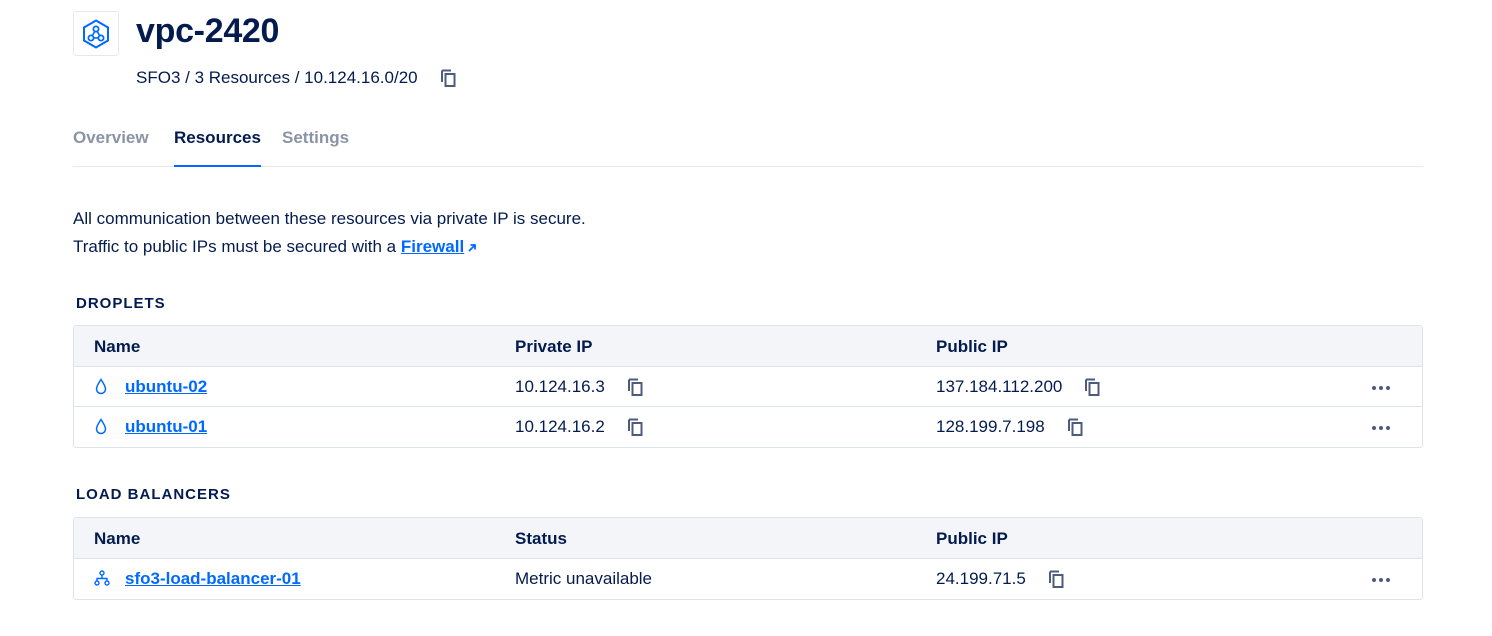 The height and width of the screenshot is (636, 1492). What do you see at coordinates (315, 146) in the screenshot?
I see `tab-settings: Settings` at bounding box center [315, 146].